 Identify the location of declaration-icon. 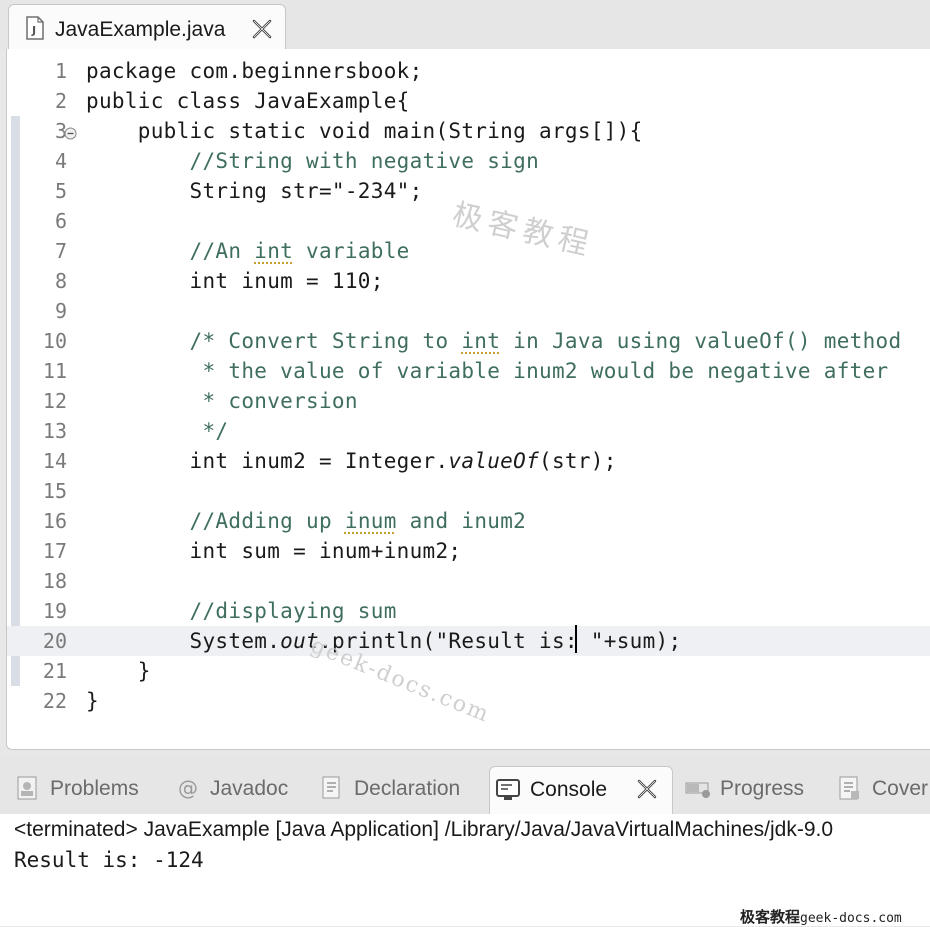
(332, 788).